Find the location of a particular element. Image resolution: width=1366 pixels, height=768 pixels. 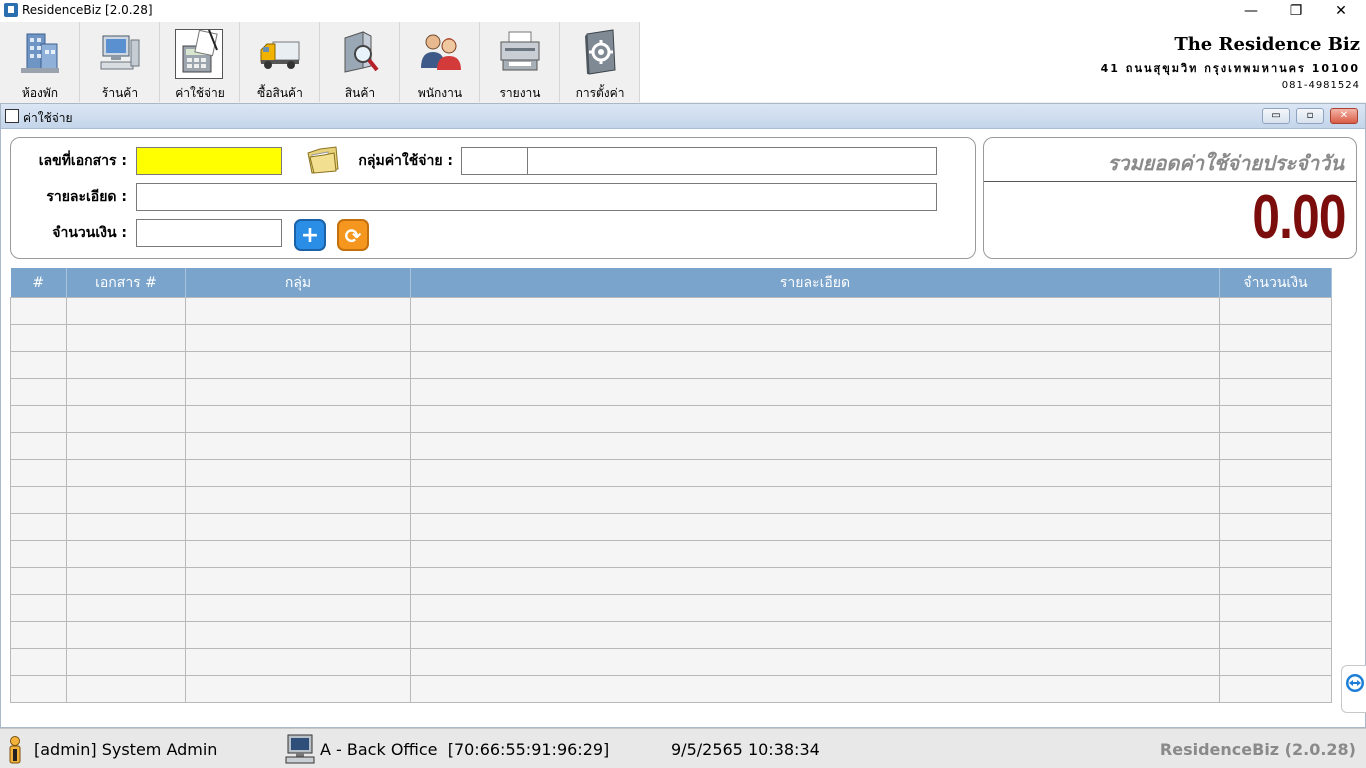

toolbar-shop-button: ร้านค้า is located at coordinates (120, 62).